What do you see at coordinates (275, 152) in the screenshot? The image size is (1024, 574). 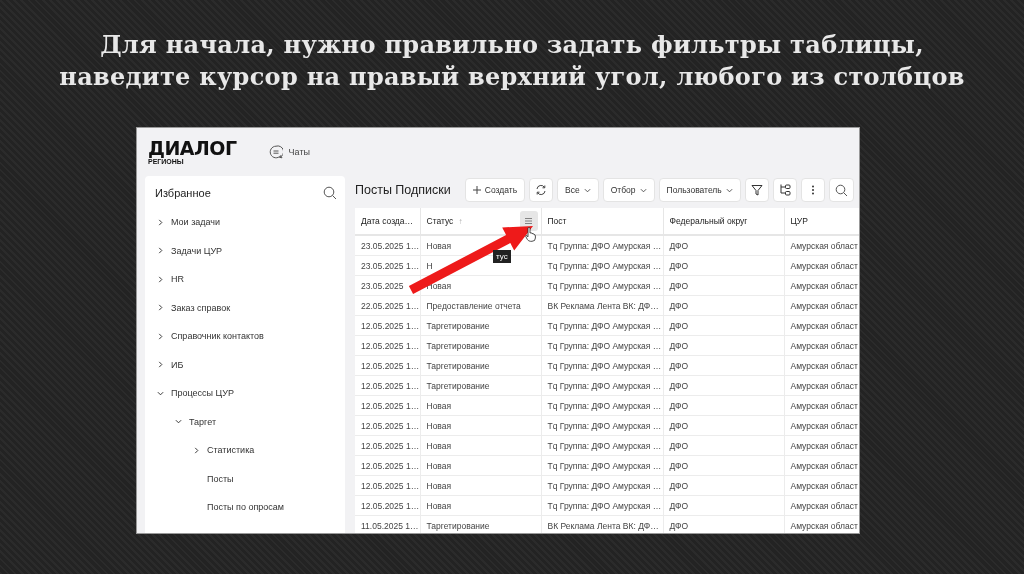 I see `chat-icon` at bounding box center [275, 152].